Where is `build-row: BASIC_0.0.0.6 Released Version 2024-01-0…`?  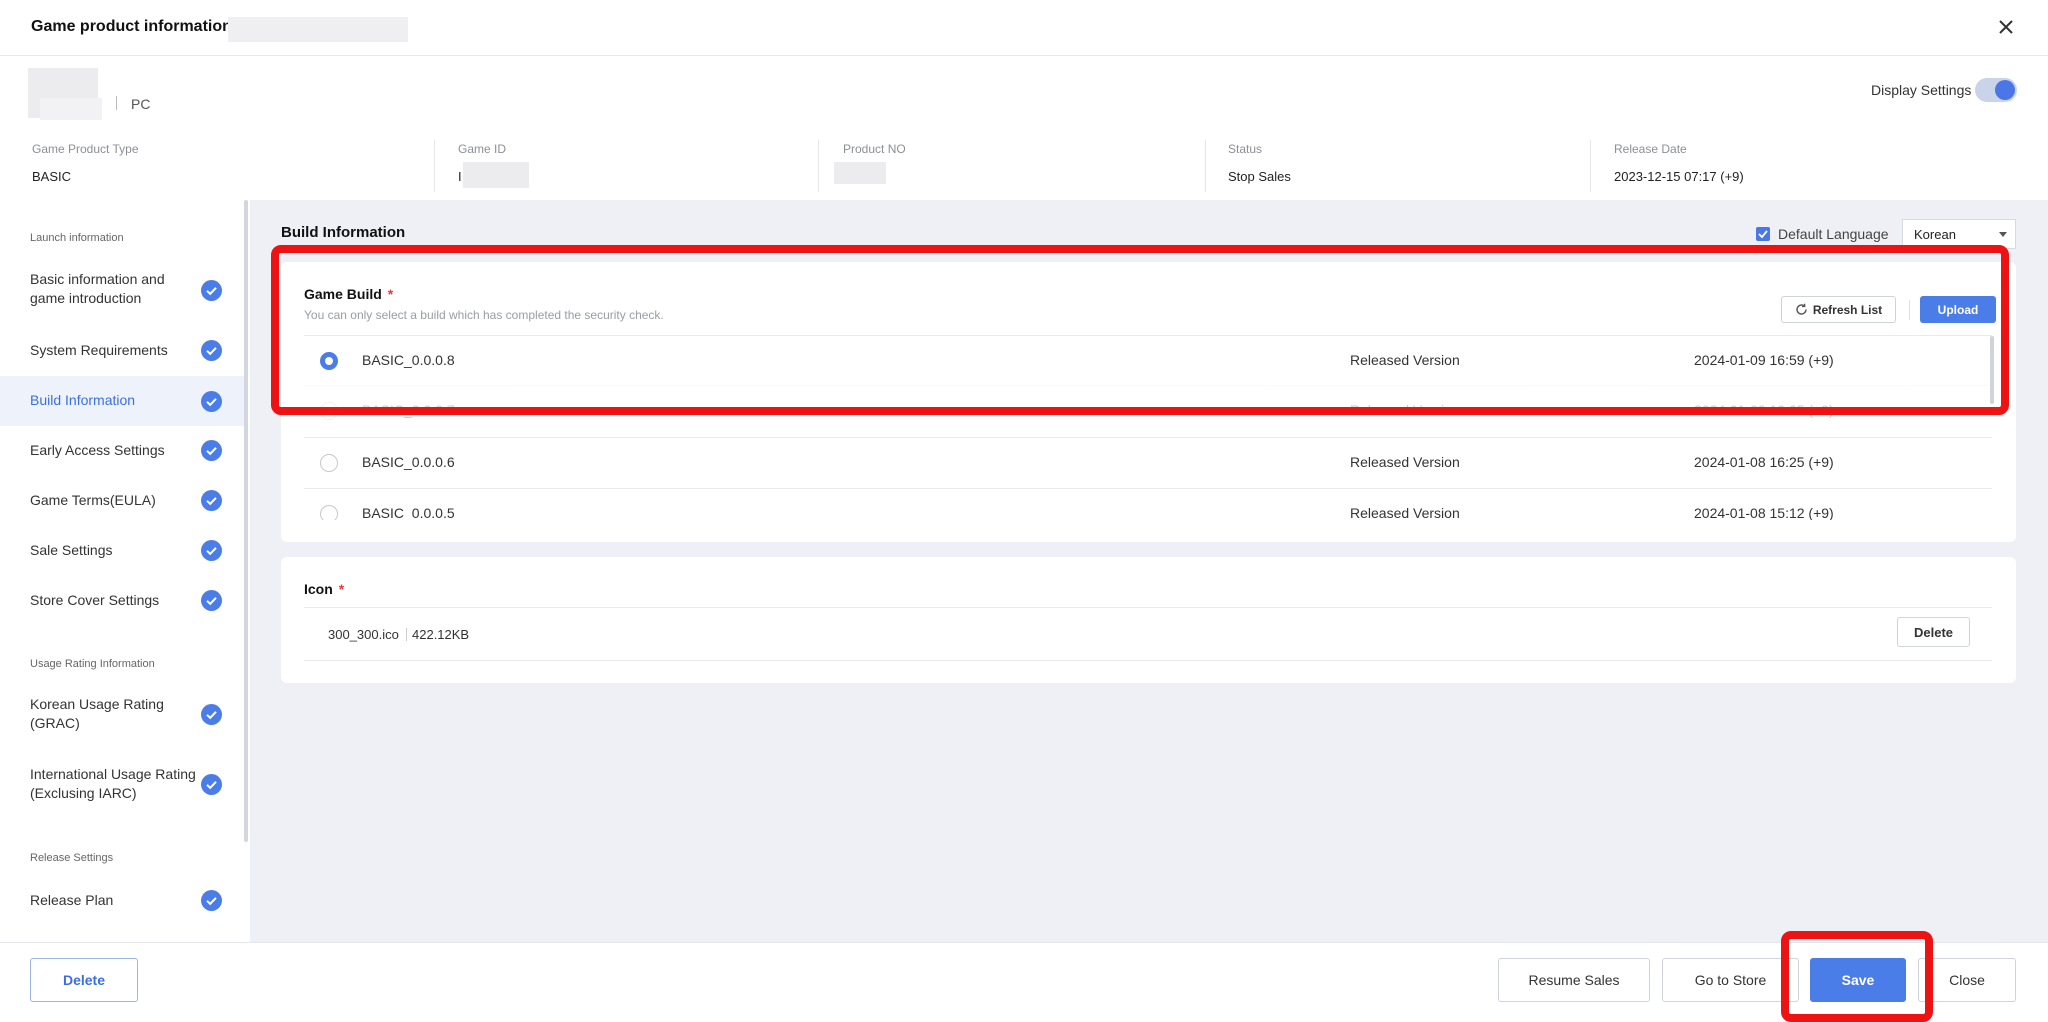 build-row: BASIC_0.0.0.6 Released Version 2024-01-0… is located at coordinates (1148, 462).